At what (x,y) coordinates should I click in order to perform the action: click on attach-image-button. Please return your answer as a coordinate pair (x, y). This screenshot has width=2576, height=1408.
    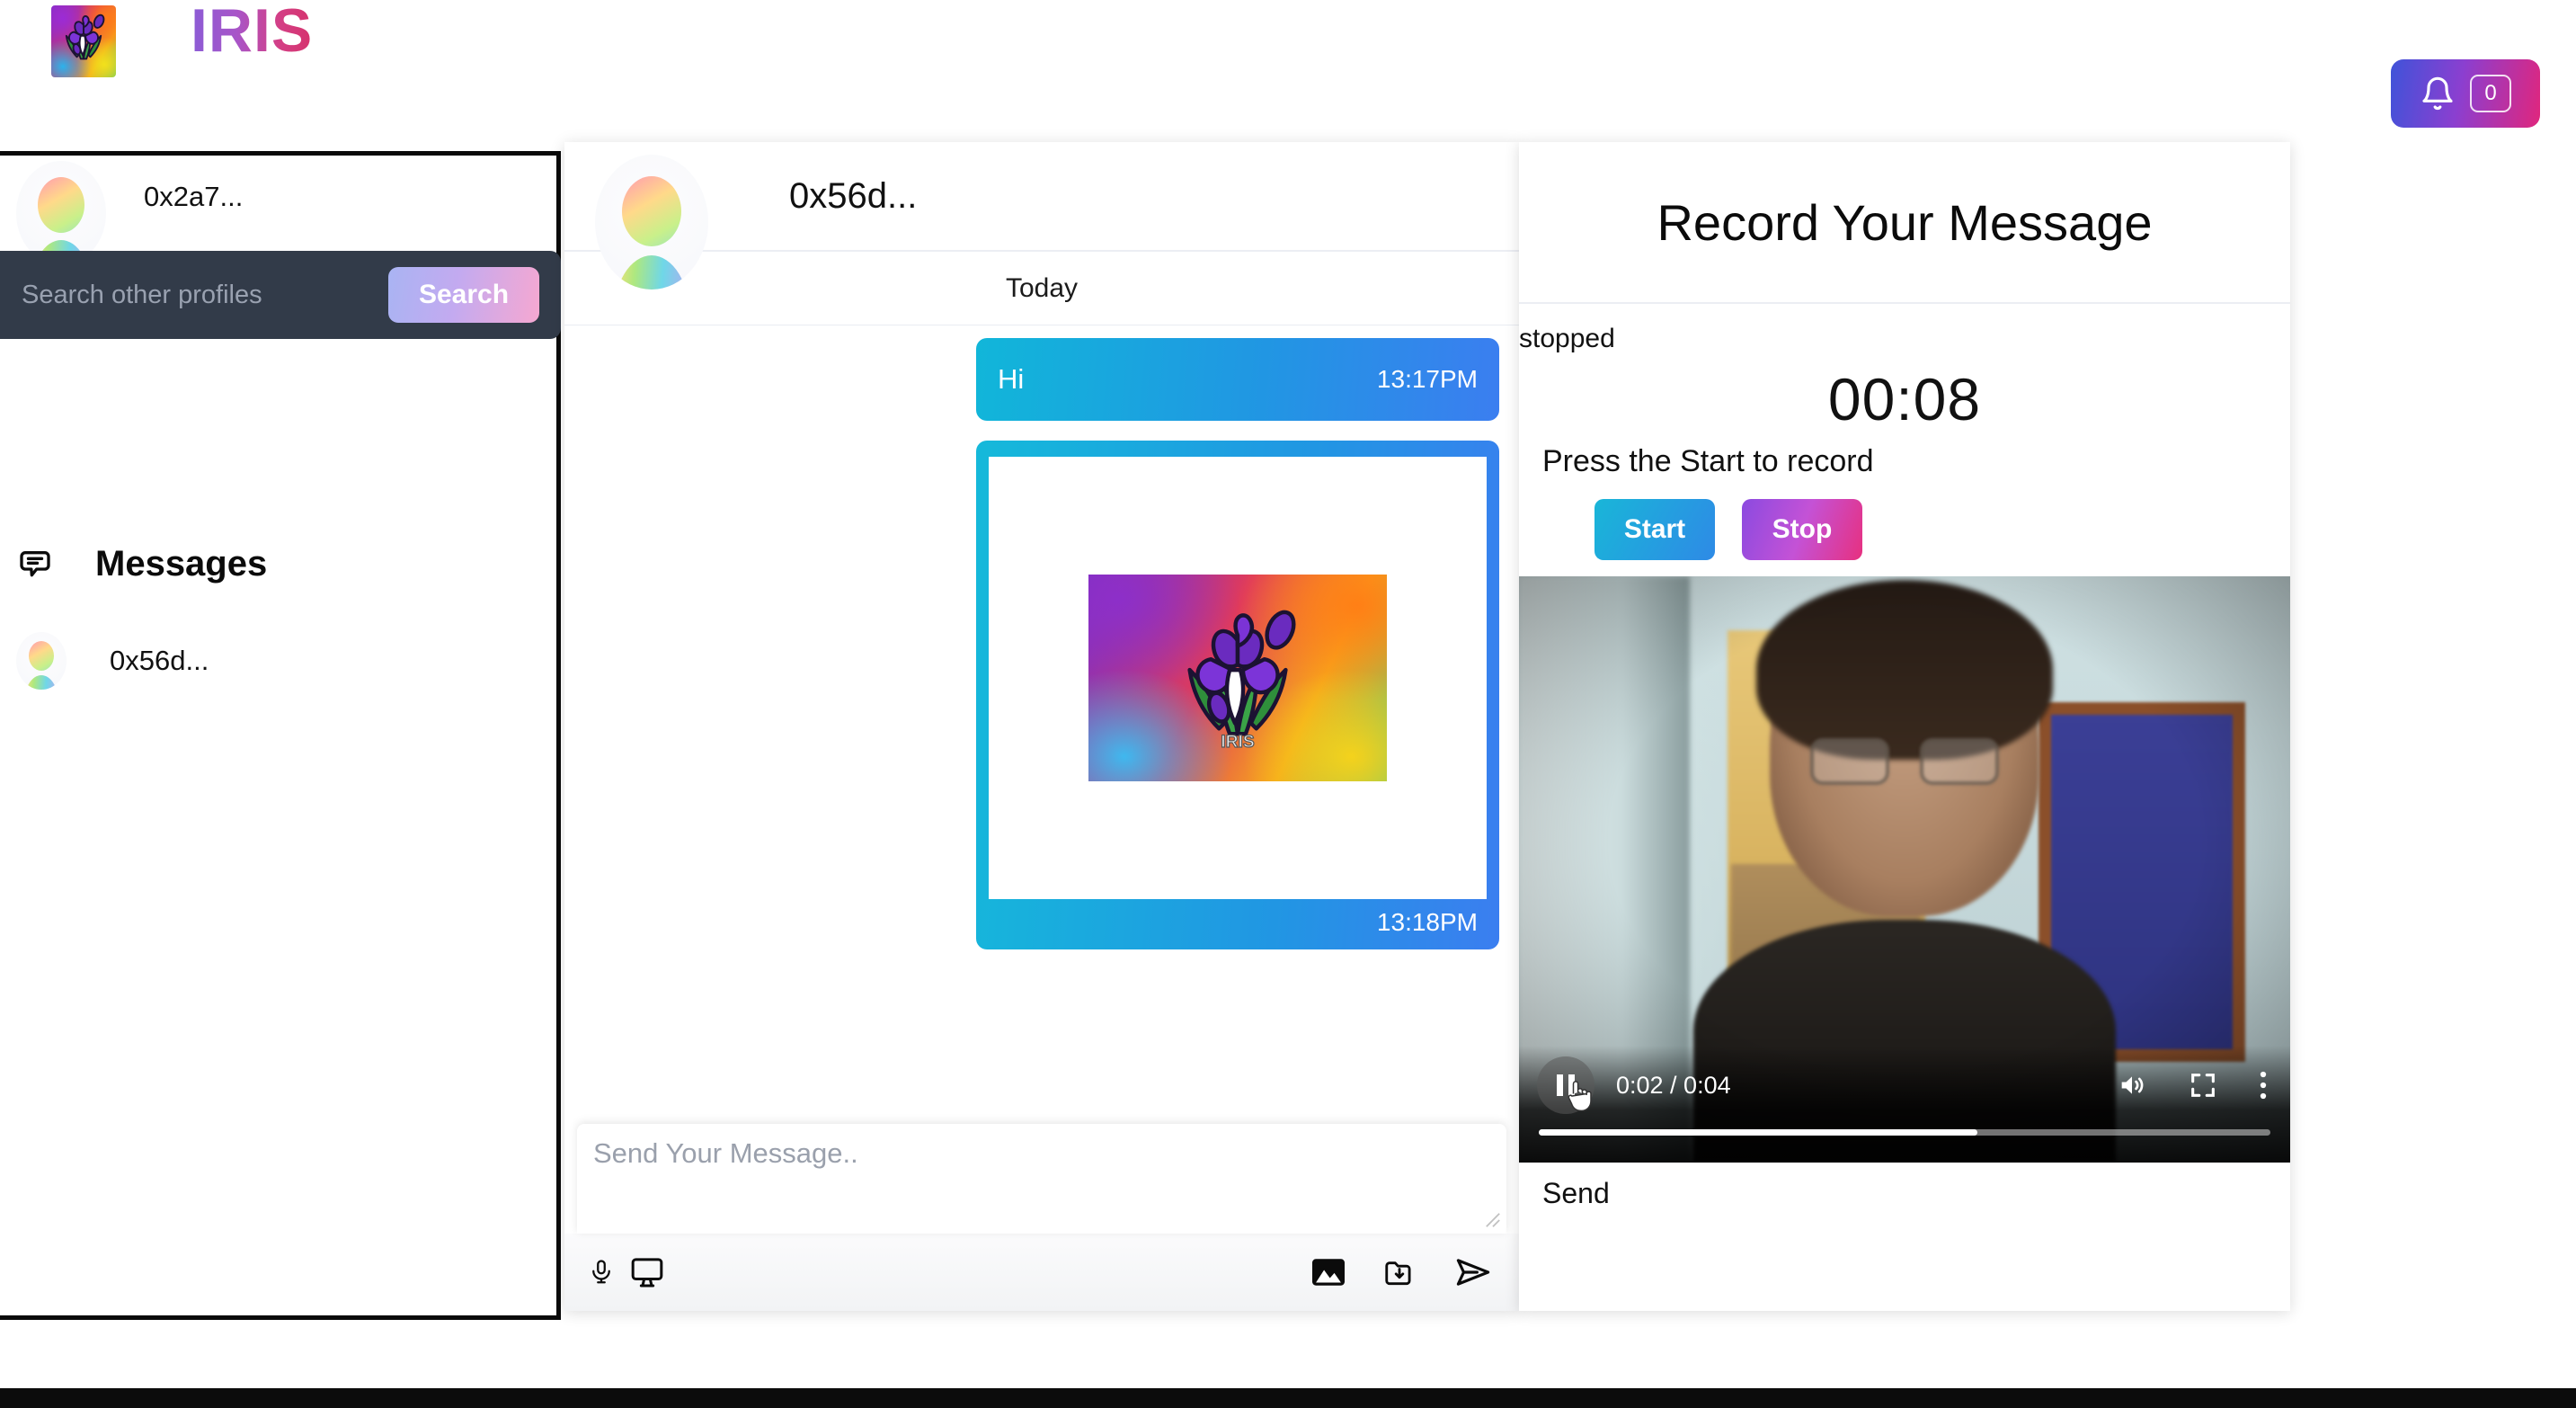
    Looking at the image, I should click on (1328, 1272).